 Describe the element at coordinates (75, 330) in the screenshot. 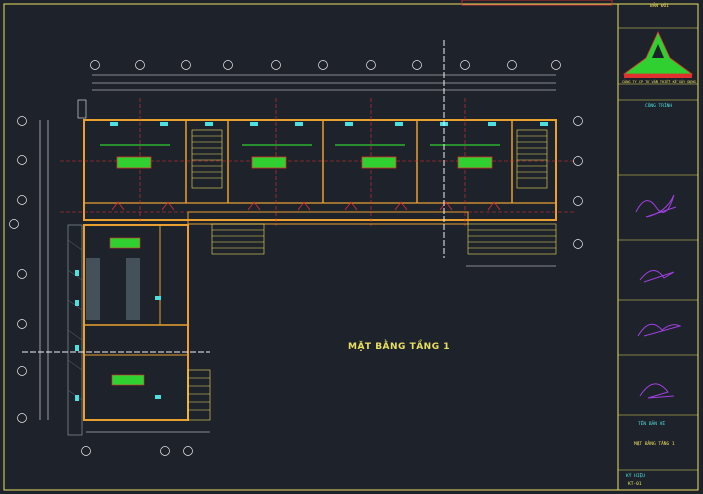

I see `left-exterior-strip` at that location.